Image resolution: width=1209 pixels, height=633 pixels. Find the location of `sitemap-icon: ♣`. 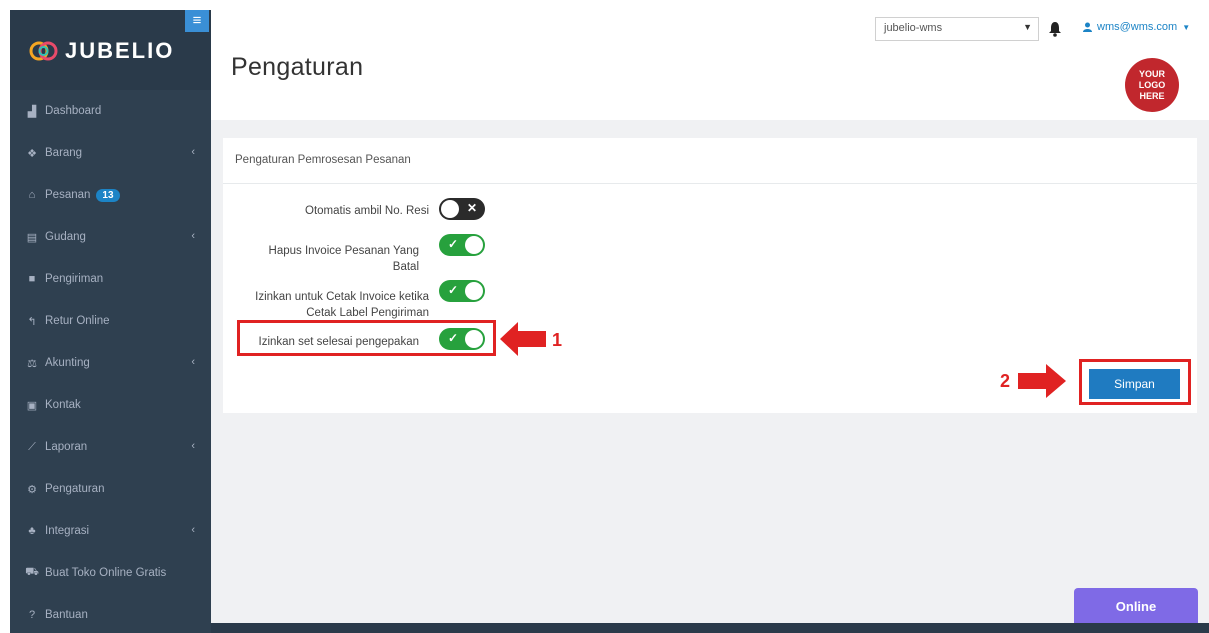

sitemap-icon: ♣ is located at coordinates (32, 531).